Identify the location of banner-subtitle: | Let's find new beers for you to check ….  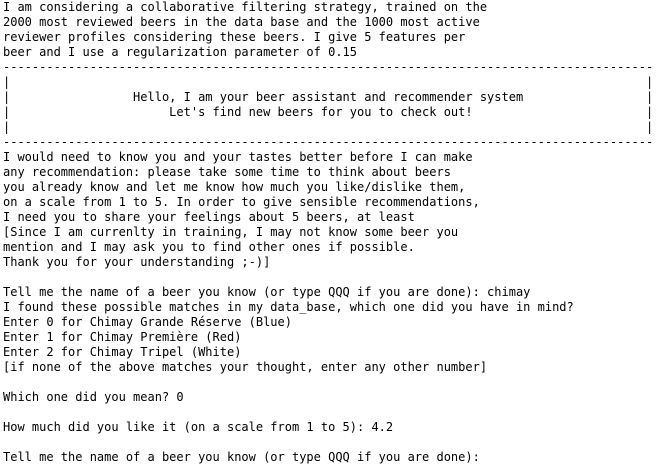
(328, 112).